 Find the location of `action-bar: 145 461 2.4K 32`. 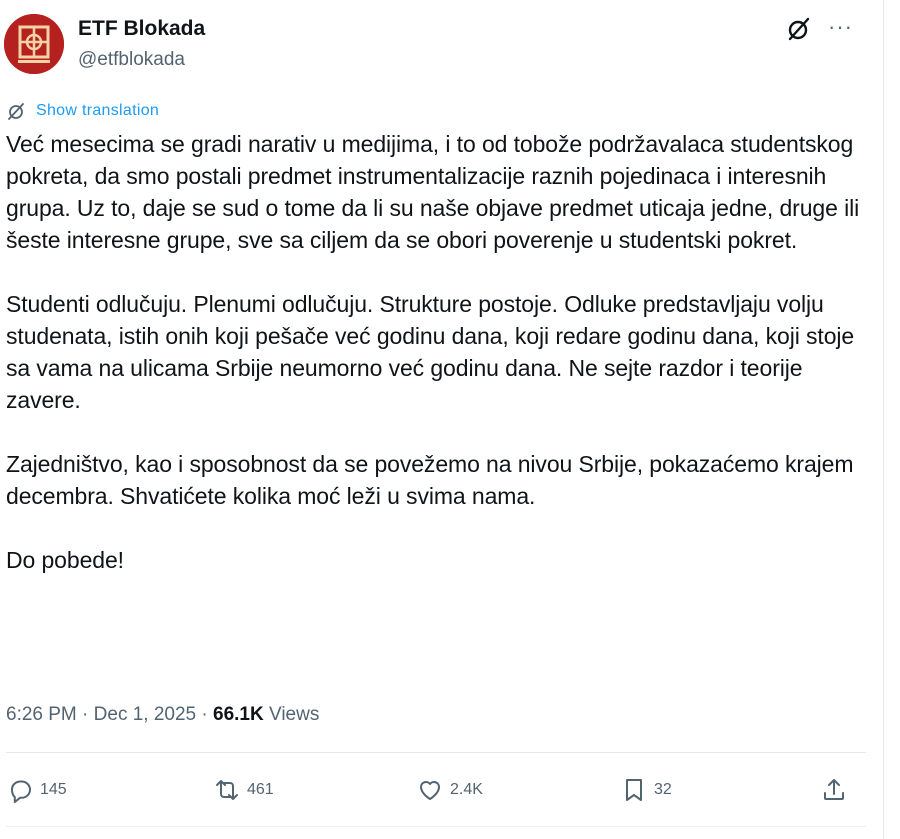

action-bar: 145 461 2.4K 32 is located at coordinates (440, 790).